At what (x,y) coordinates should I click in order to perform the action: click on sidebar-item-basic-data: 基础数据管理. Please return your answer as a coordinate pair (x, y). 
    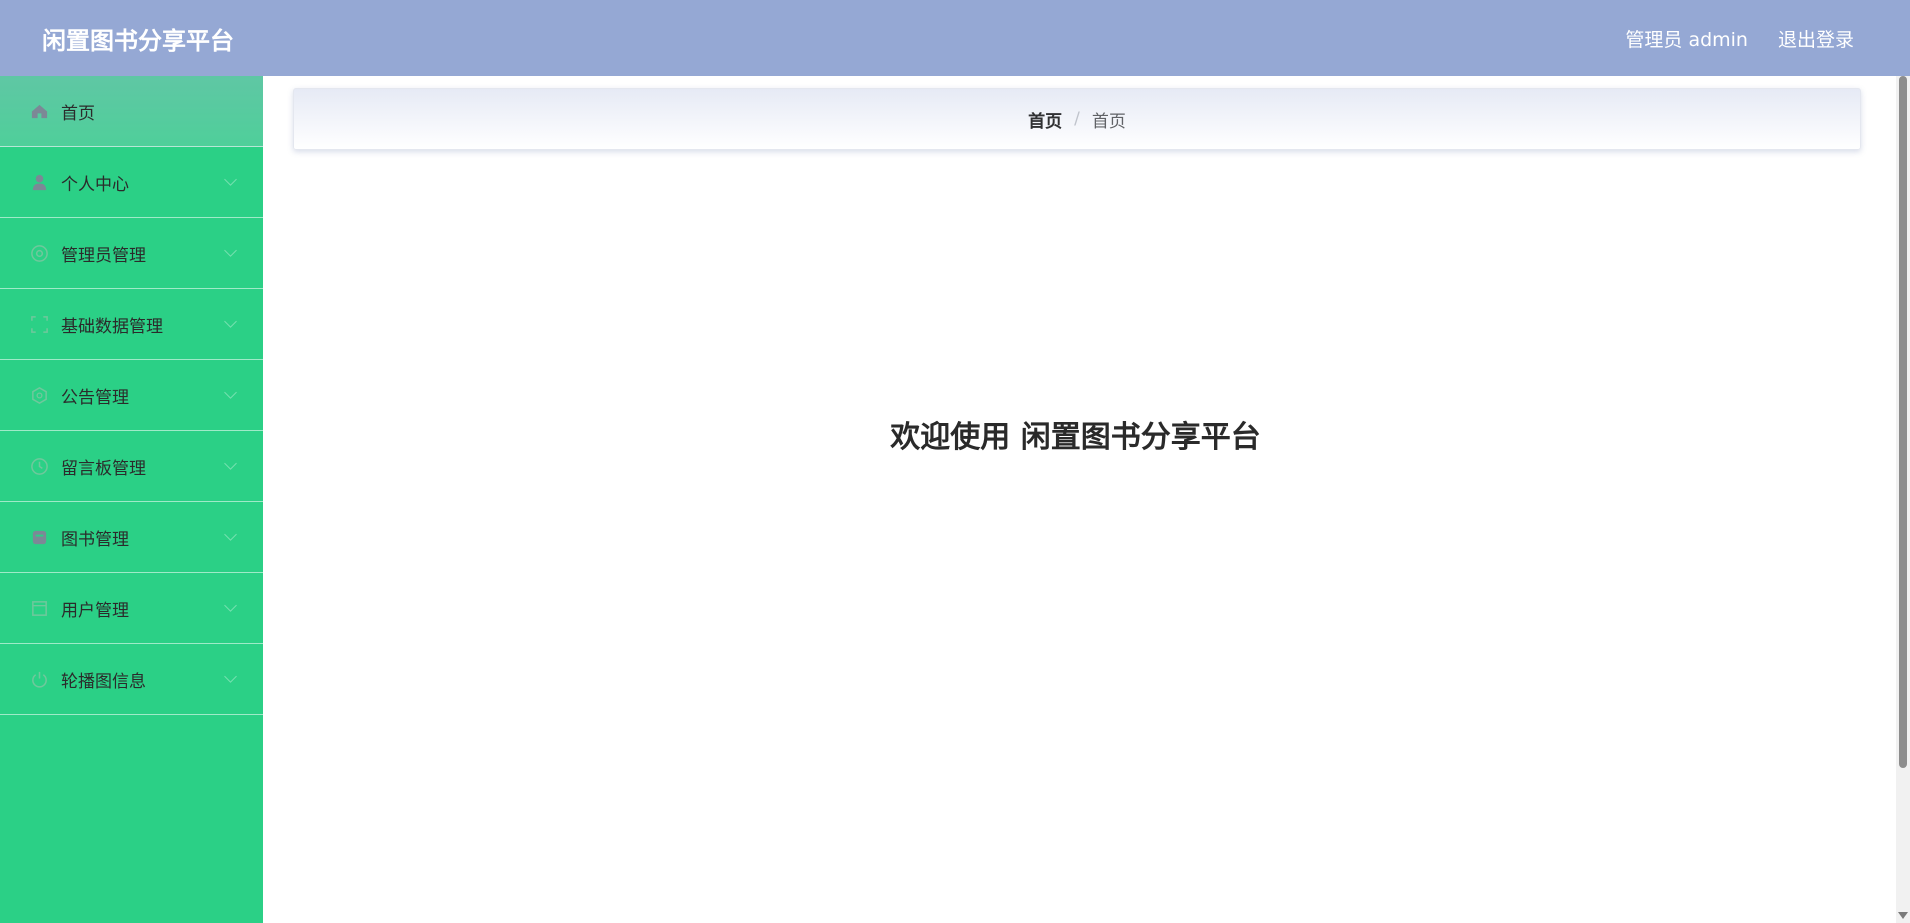
    Looking at the image, I should click on (131, 324).